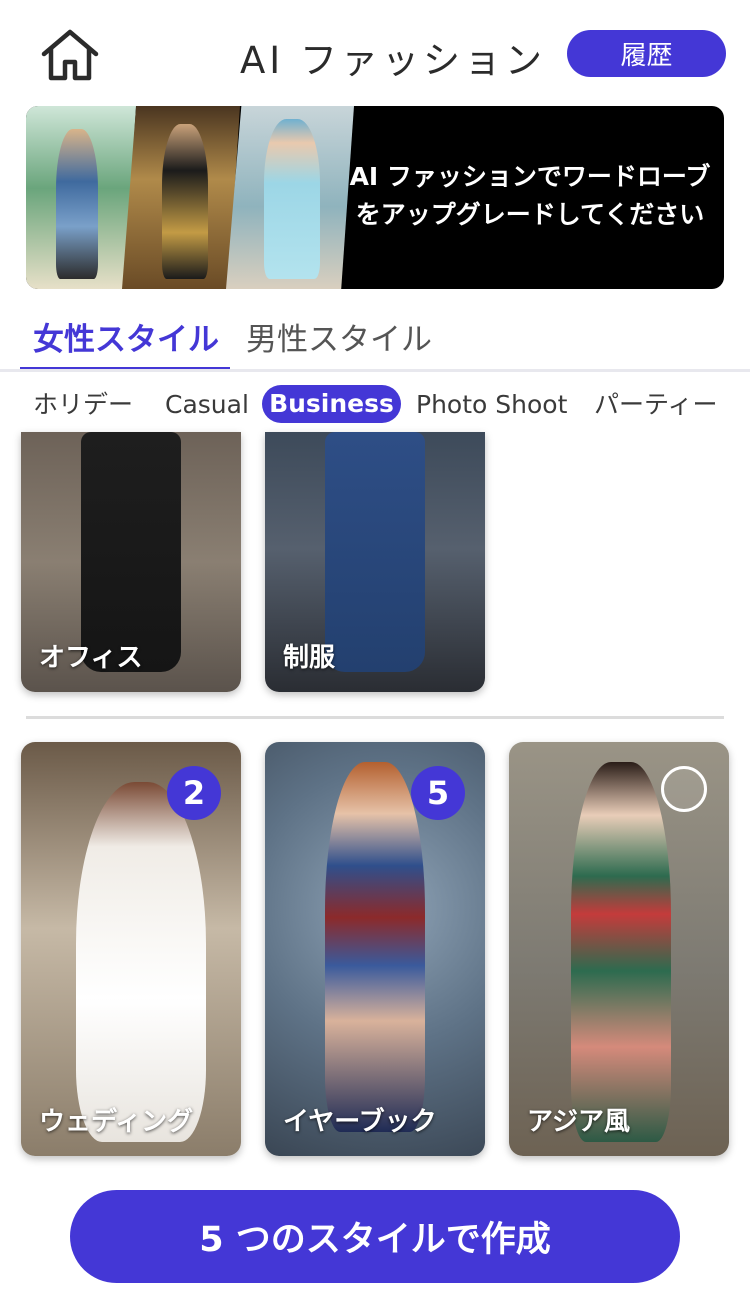 Image resolution: width=750 pixels, height=1295 pixels. Describe the element at coordinates (131, 552) in the screenshot. I see `office-figure` at that location.